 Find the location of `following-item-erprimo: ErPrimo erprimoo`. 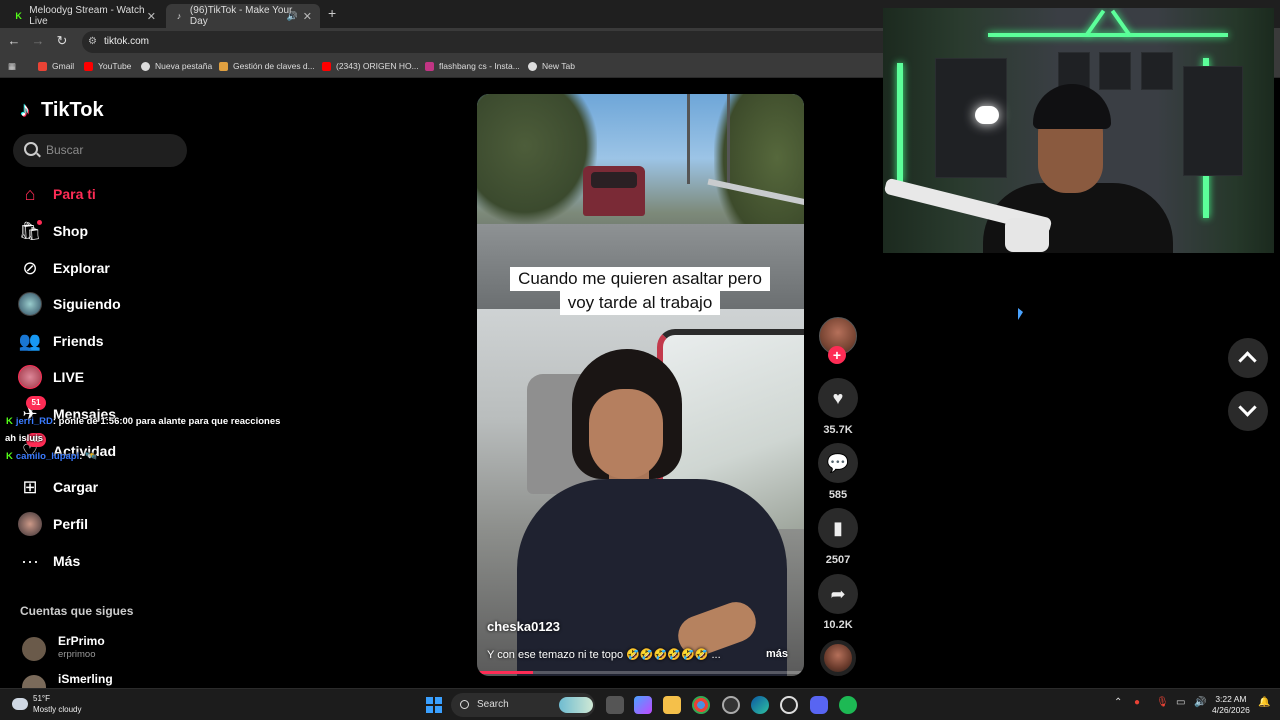

following-item-erprimo: ErPrimo erprimoo is located at coordinates (102, 649).